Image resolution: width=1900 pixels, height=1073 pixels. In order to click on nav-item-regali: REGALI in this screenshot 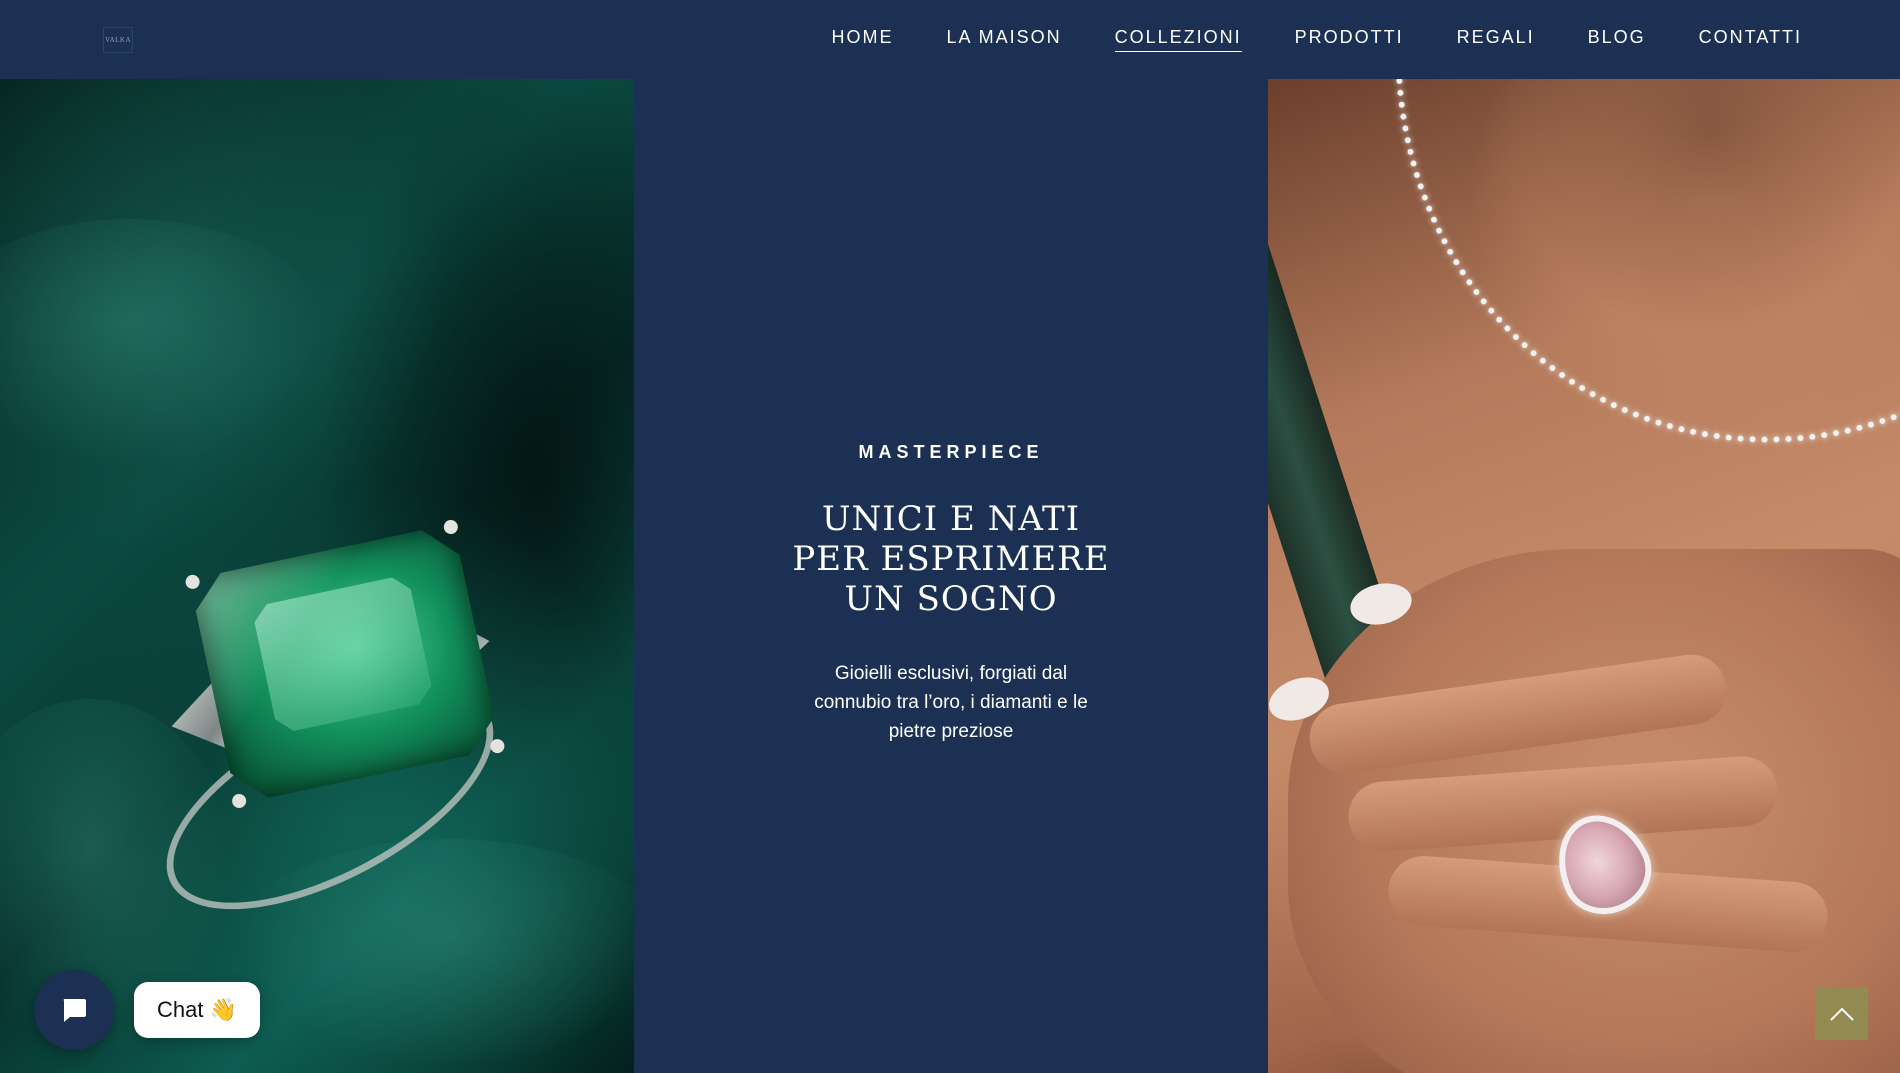, I will do `click(1496, 39)`.